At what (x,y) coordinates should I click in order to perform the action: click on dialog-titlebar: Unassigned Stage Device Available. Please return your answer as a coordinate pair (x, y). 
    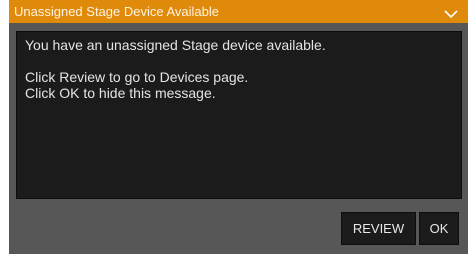
    Looking at the image, I should click on (238, 11).